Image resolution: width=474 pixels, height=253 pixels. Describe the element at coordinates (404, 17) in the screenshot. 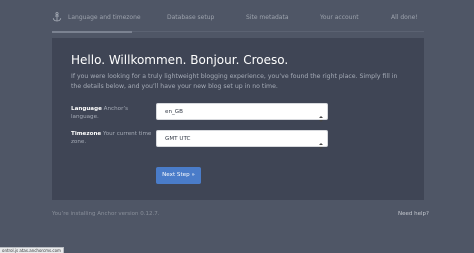

I see `step-all-done: All done!` at that location.